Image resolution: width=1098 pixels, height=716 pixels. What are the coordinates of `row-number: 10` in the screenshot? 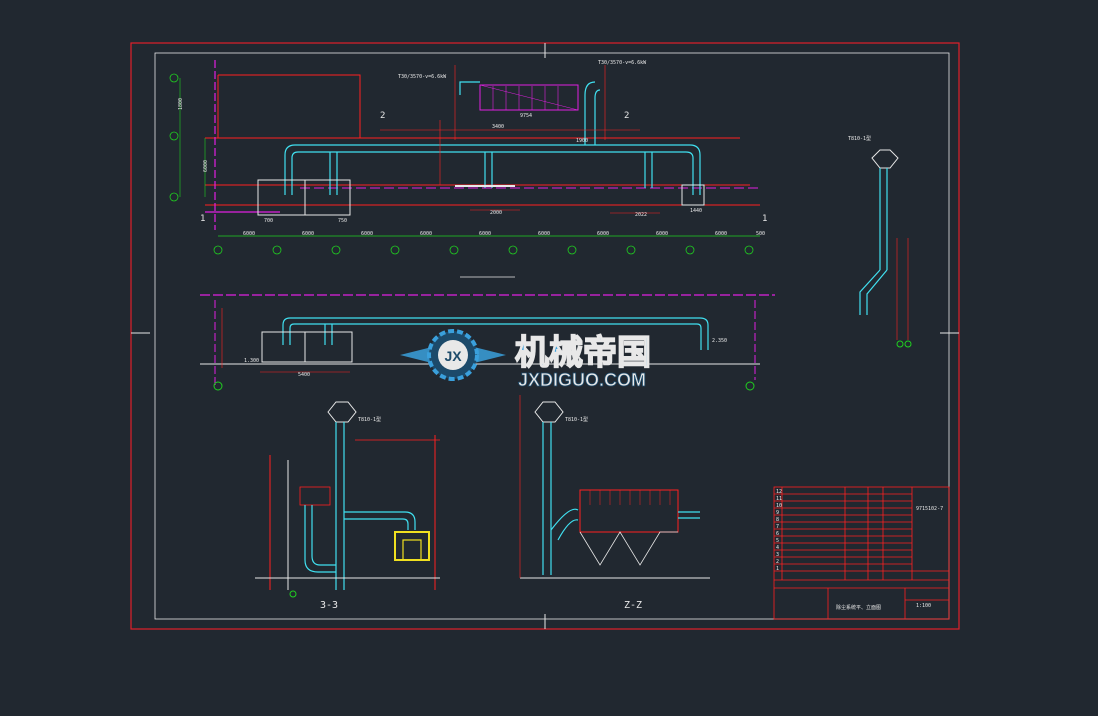 It's located at (779, 506).